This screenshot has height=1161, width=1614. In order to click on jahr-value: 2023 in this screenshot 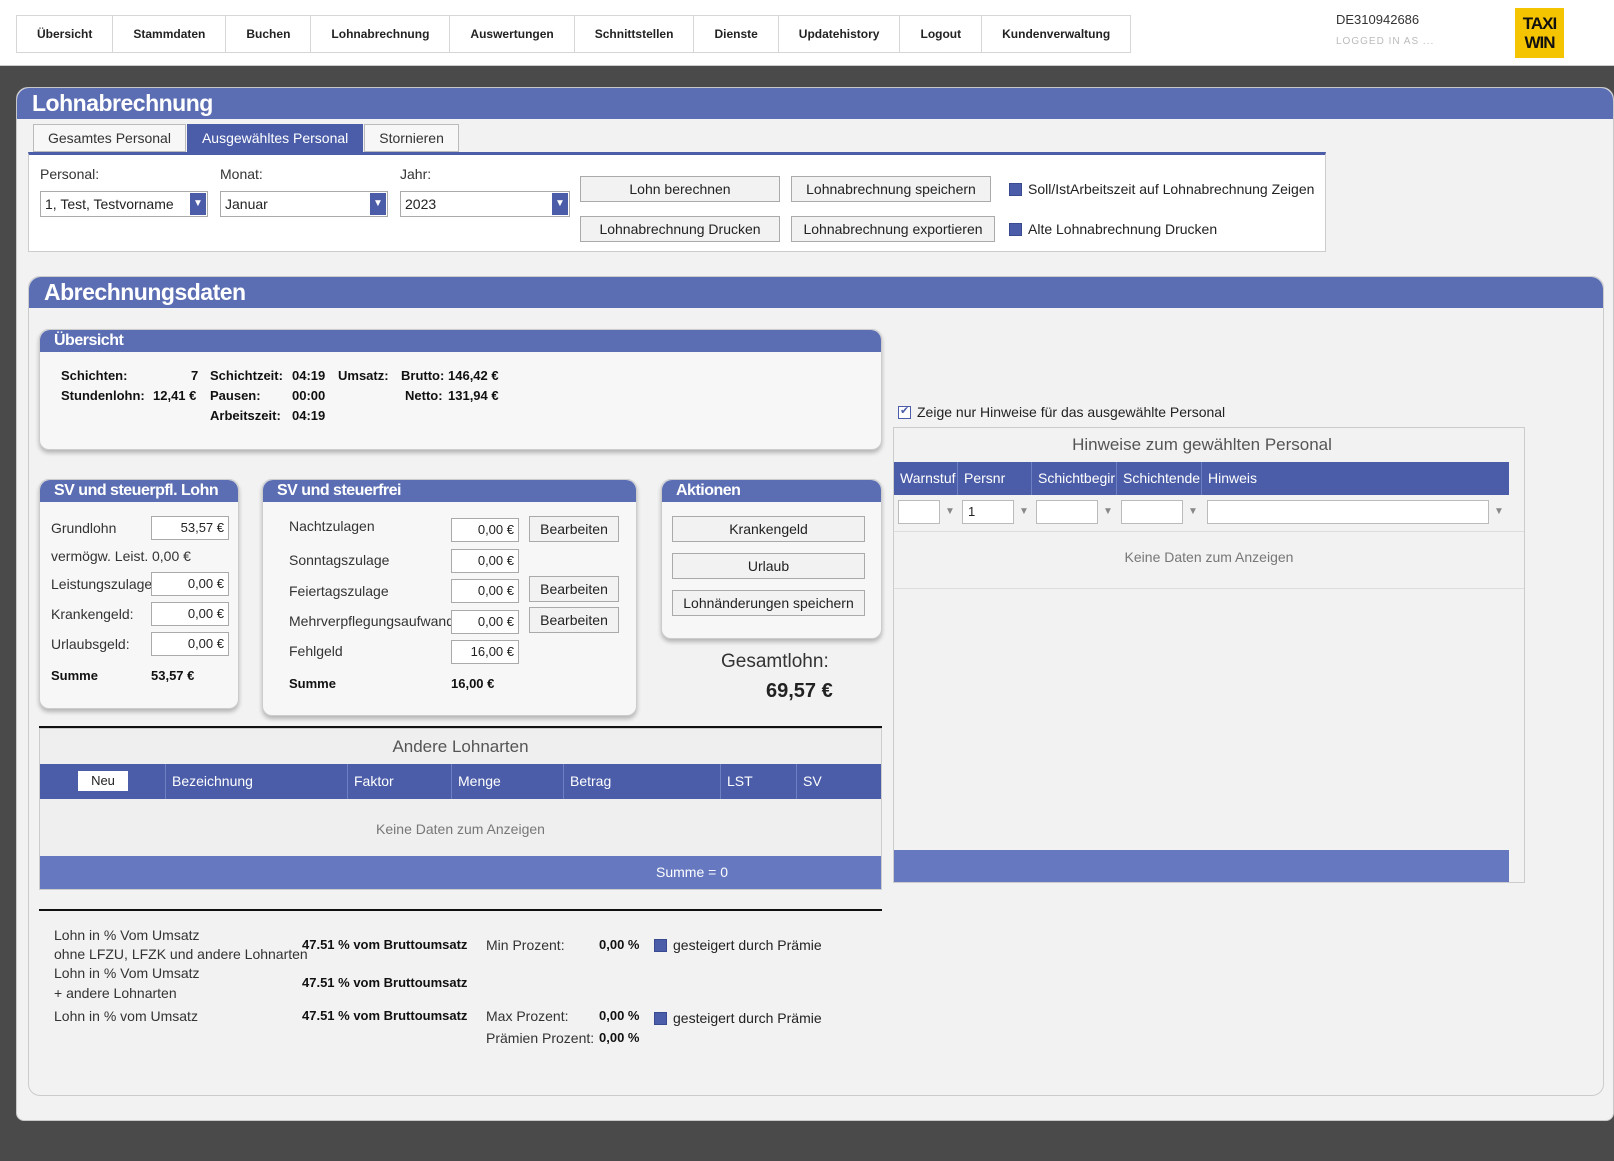, I will do `click(421, 204)`.